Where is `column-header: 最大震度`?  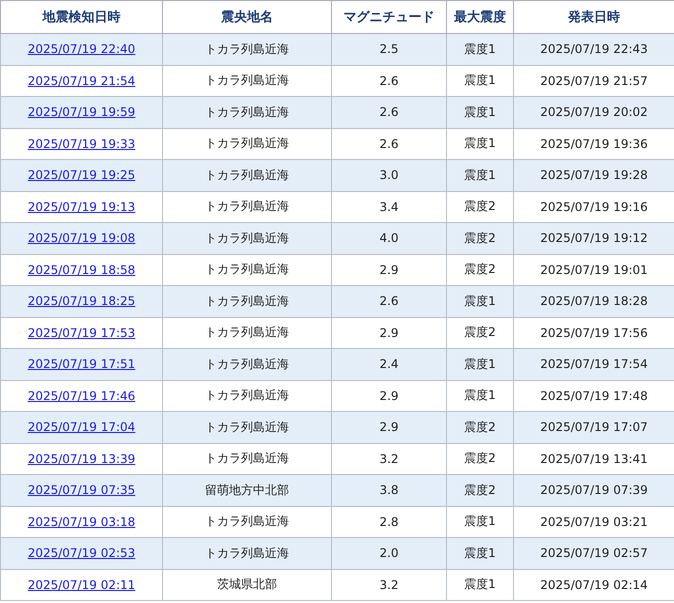 column-header: 最大震度 is located at coordinates (480, 17).